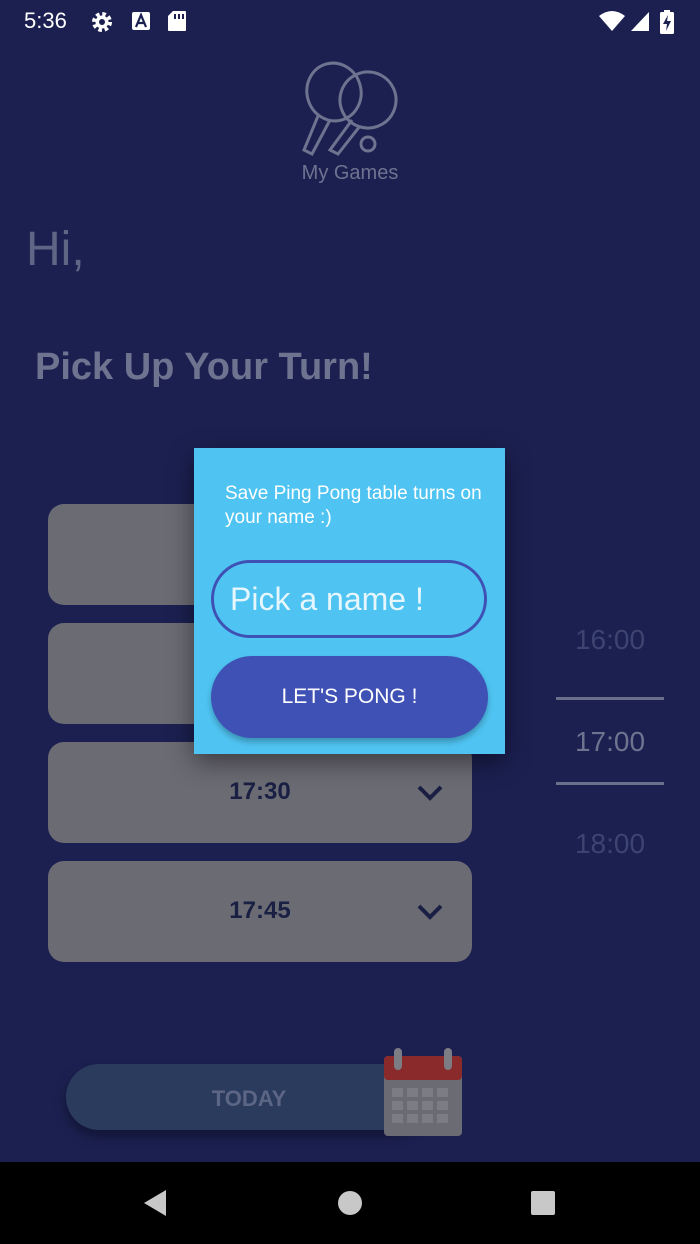 This screenshot has height=1244, width=700. Describe the element at coordinates (249, 1098) in the screenshot. I see `today-label: TODAY` at that location.